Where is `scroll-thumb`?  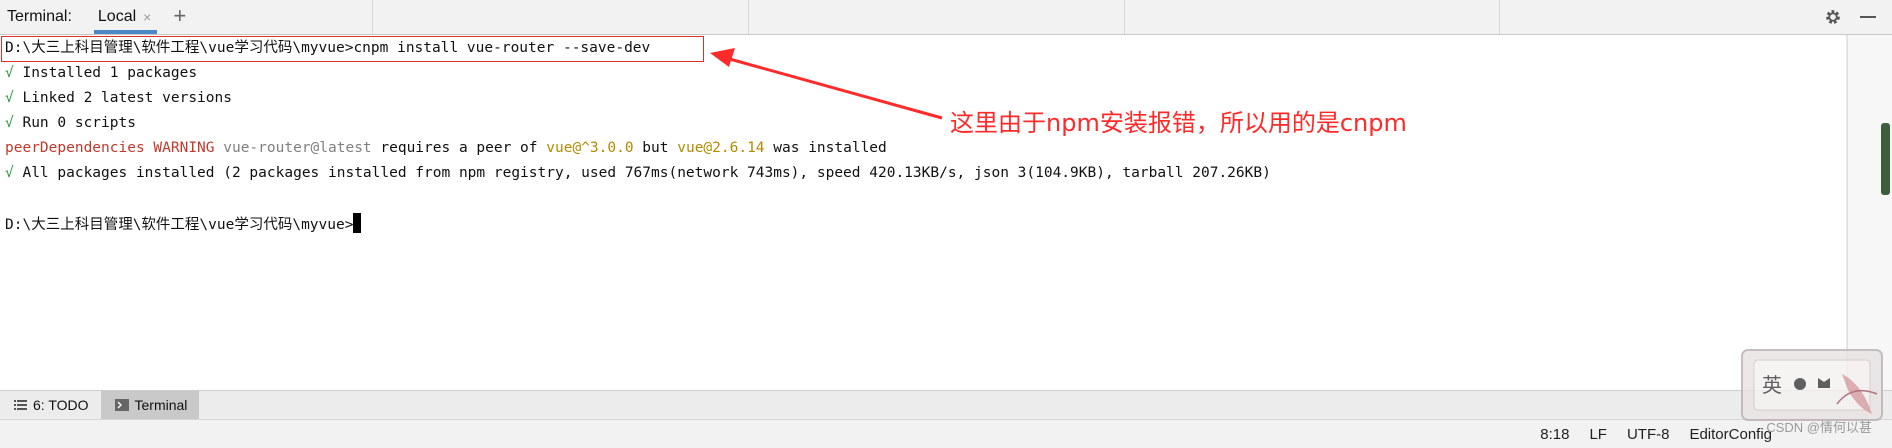 scroll-thumb is located at coordinates (1885, 159).